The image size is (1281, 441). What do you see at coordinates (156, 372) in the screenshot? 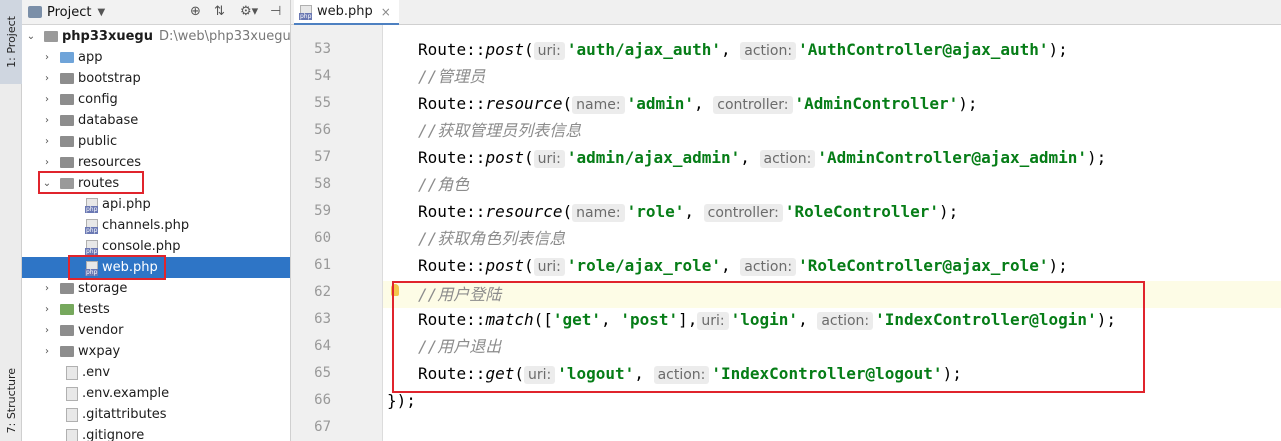
I see `tree-item-env: .env` at bounding box center [156, 372].